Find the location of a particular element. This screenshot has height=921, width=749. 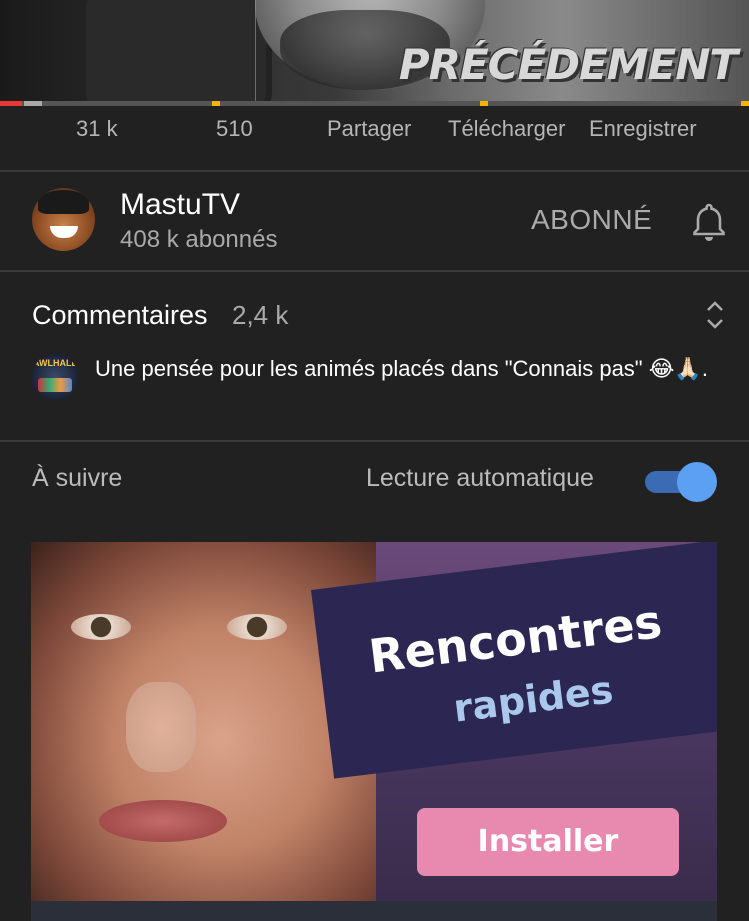

autoplay-label: Lecture automatique is located at coordinates (480, 478).